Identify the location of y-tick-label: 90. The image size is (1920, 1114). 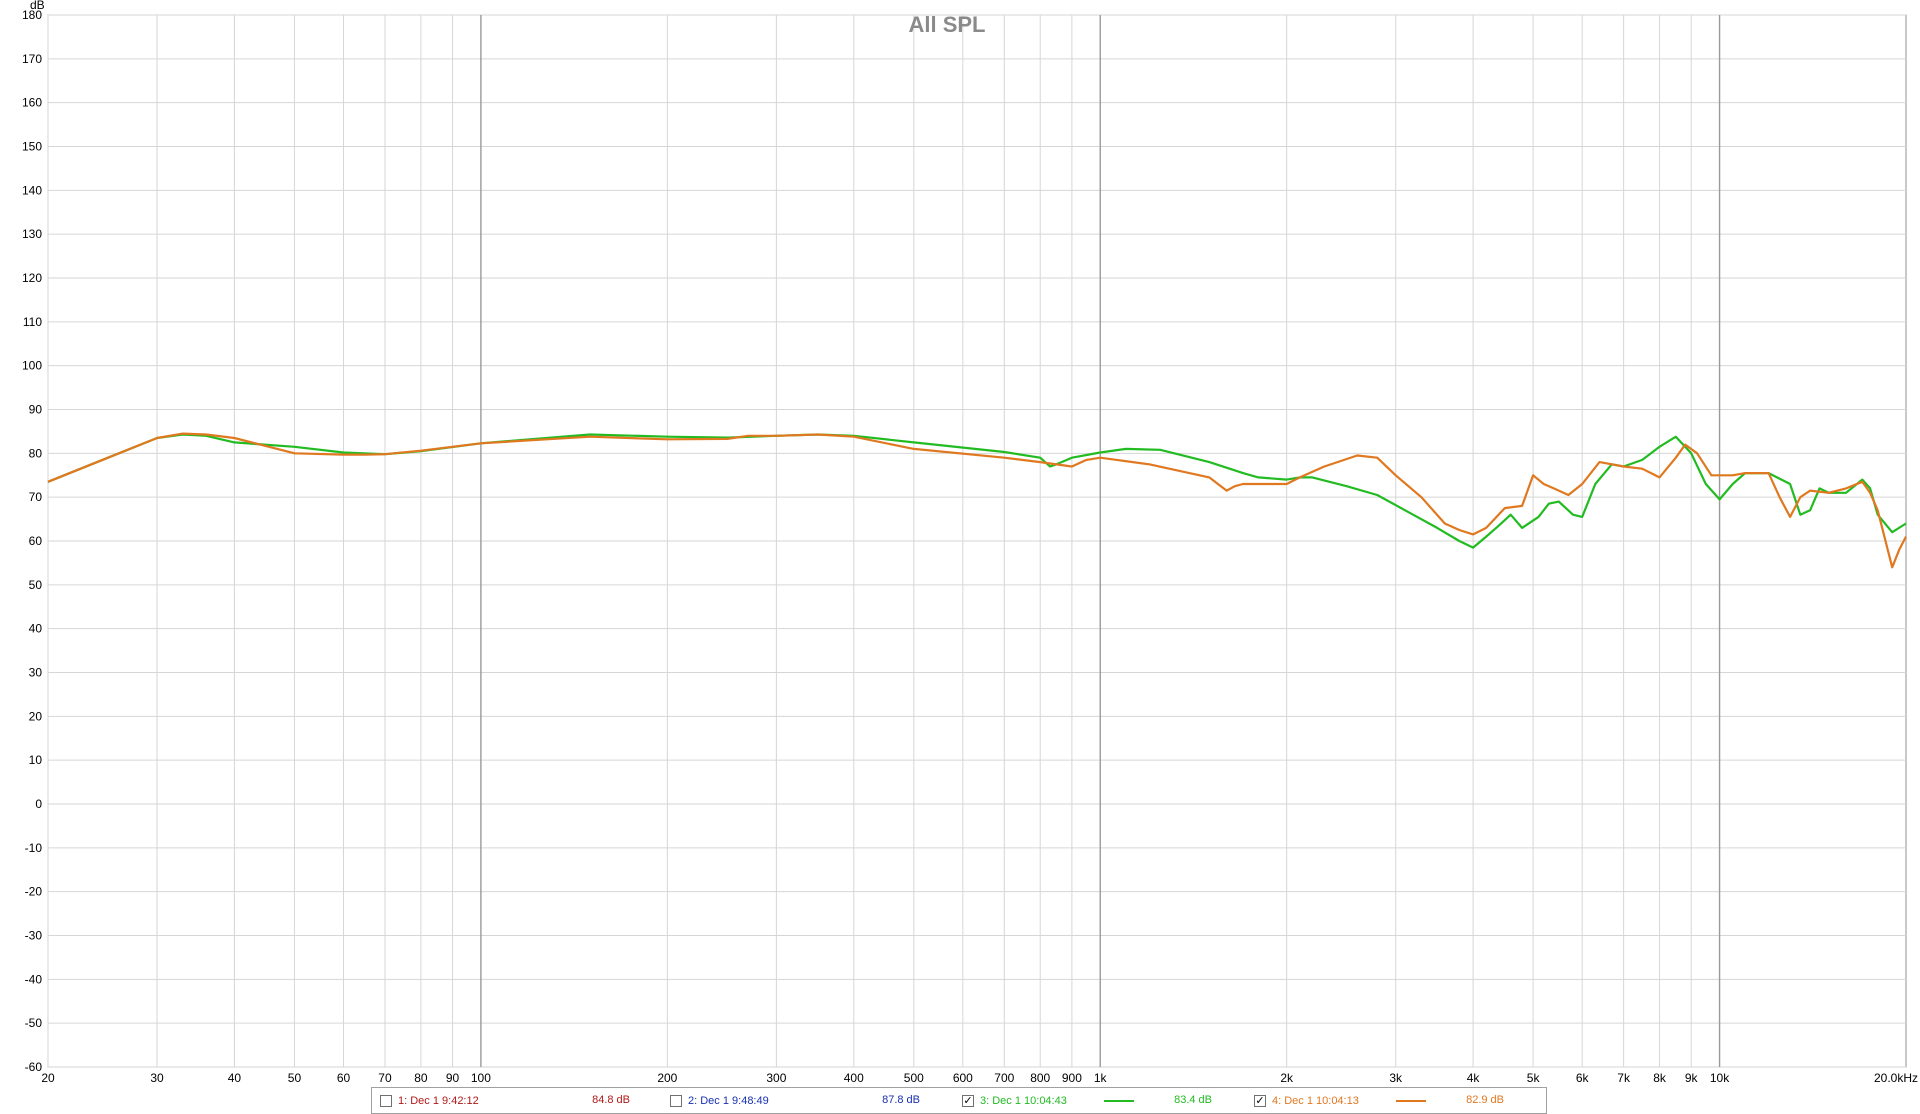
(36, 410).